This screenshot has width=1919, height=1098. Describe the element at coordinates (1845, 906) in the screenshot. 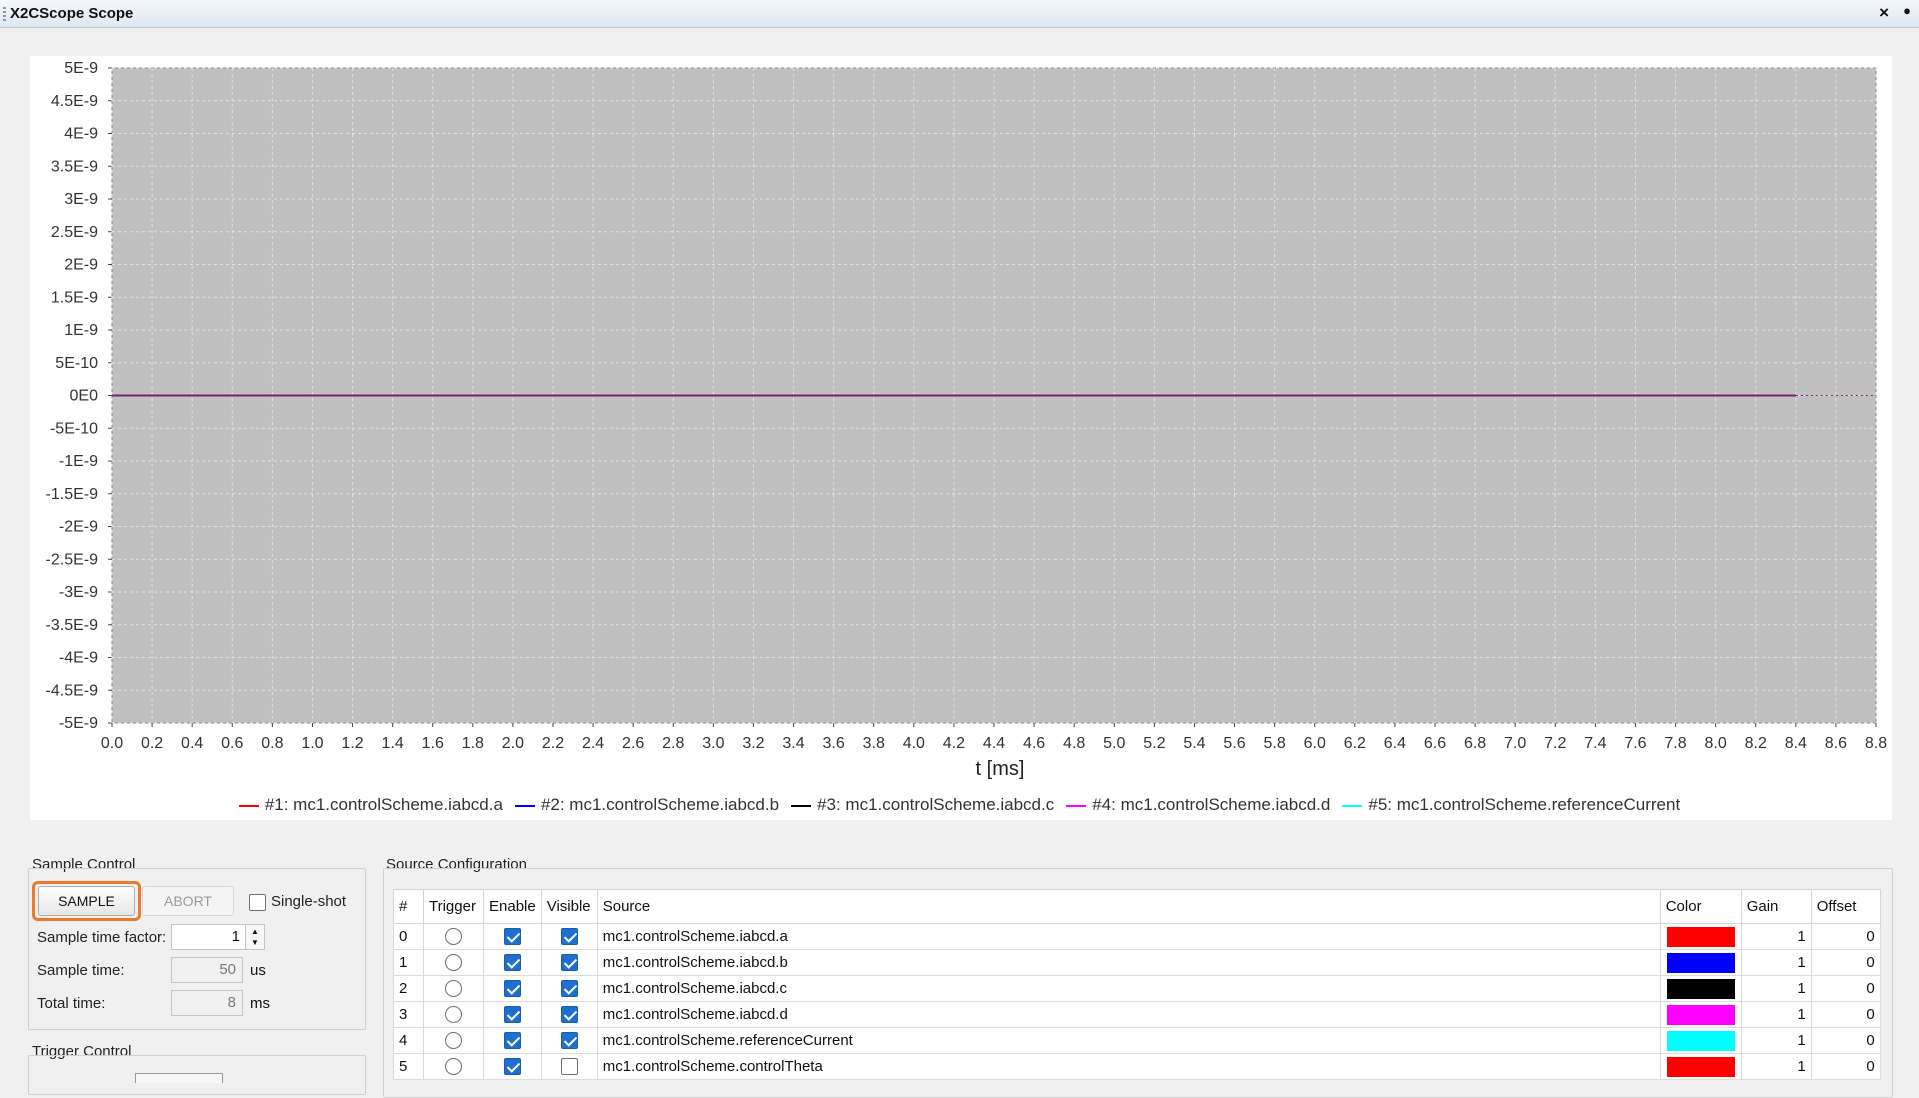

I see `col-header-offset: Offset` at that location.